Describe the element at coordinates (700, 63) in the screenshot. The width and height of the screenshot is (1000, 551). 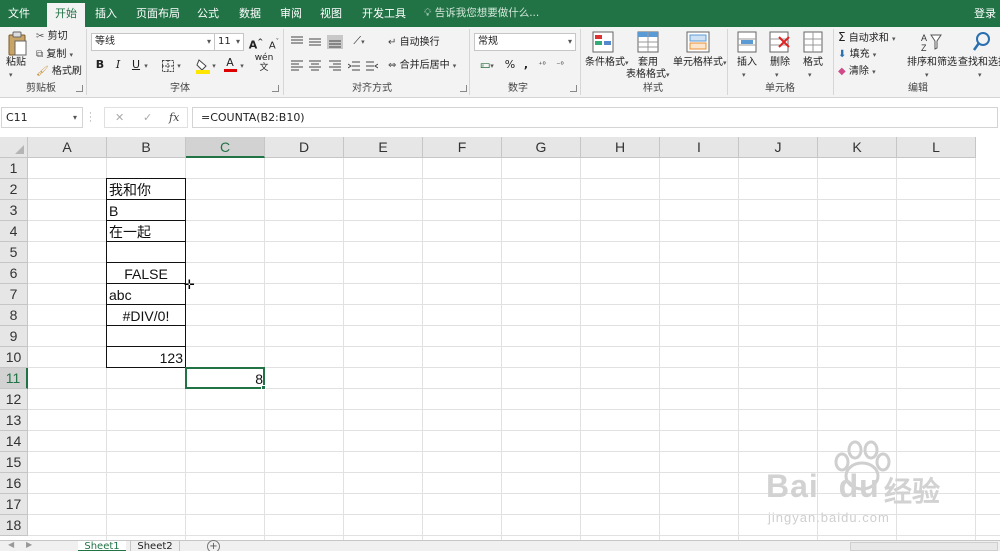
I see `cell-styles-button: 单元格样式▾` at that location.